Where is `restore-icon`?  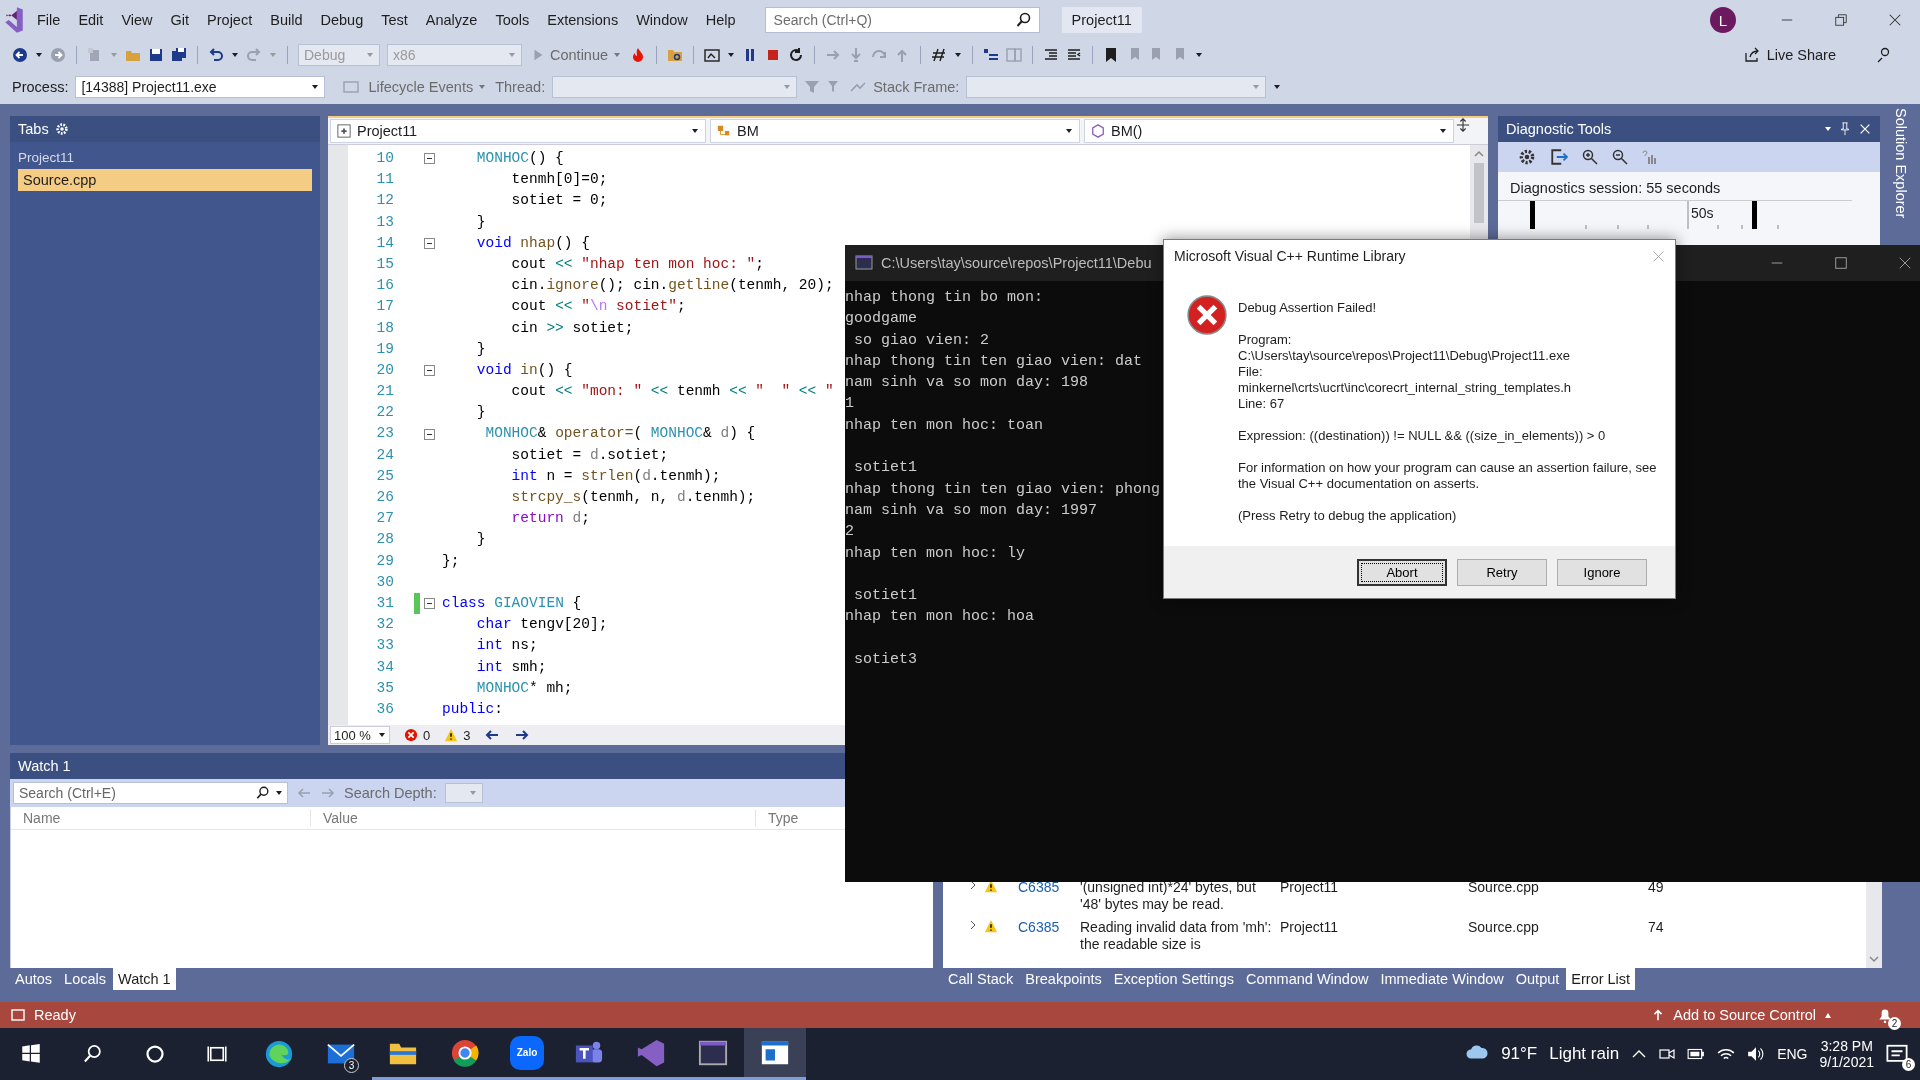
restore-icon is located at coordinates (1841, 20).